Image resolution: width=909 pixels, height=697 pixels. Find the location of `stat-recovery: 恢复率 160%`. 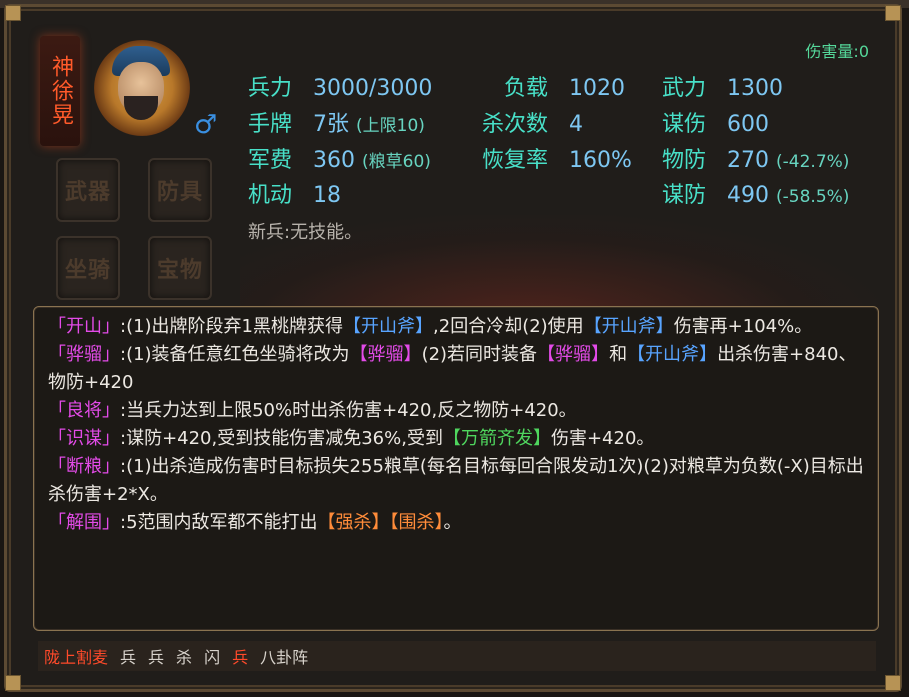

stat-recovery: 恢复率 160% is located at coordinates (557, 161).